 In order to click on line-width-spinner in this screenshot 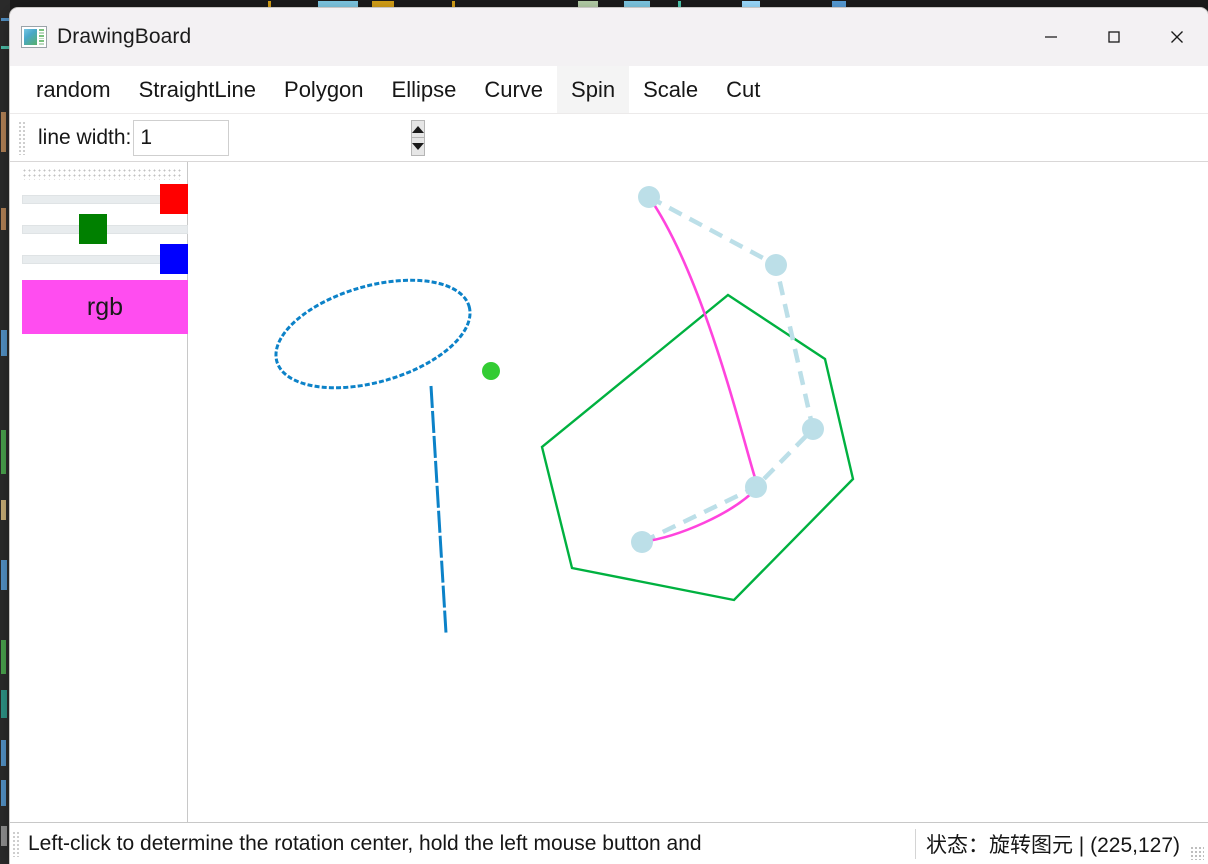, I will do `click(279, 137)`.